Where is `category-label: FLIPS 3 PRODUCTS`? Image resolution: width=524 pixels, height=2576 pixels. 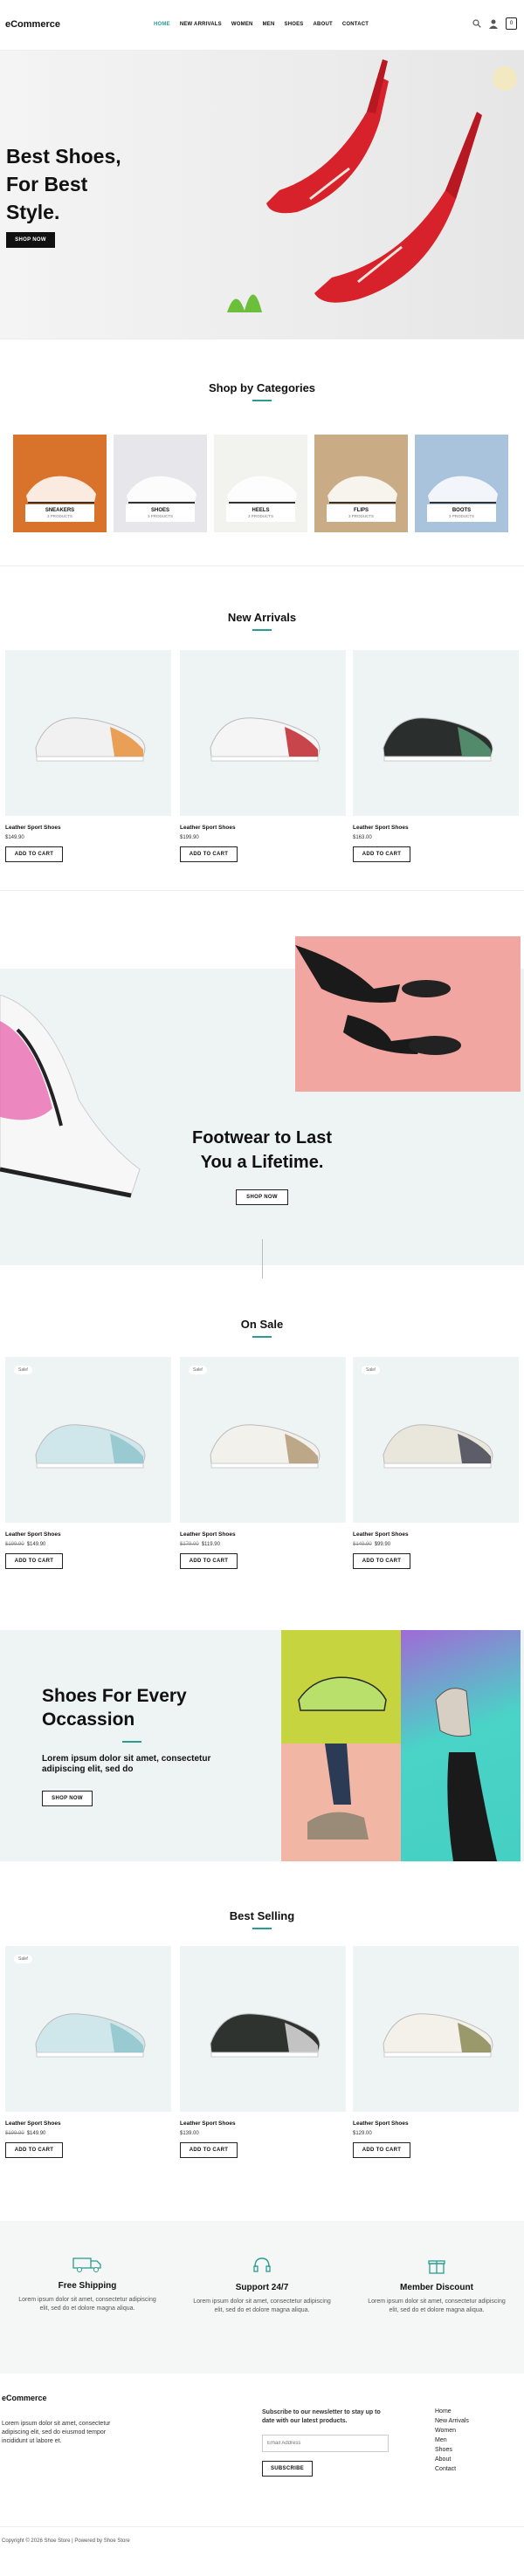
category-label: FLIPS 3 PRODUCTS is located at coordinates (361, 513).